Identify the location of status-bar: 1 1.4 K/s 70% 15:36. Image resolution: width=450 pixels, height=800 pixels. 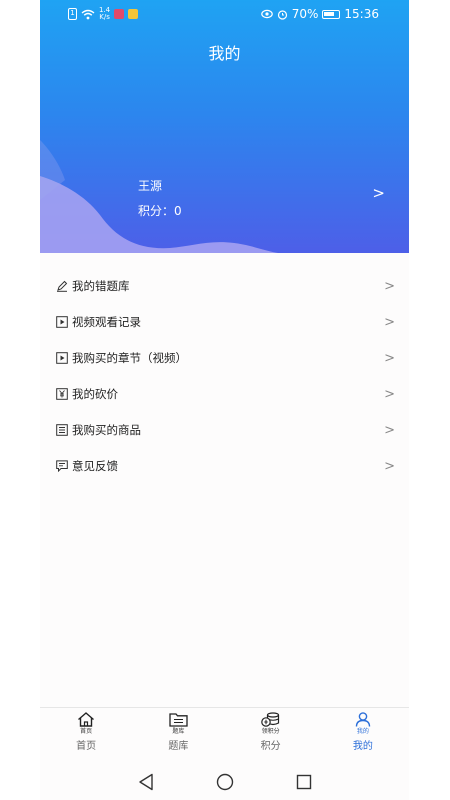
(224, 14).